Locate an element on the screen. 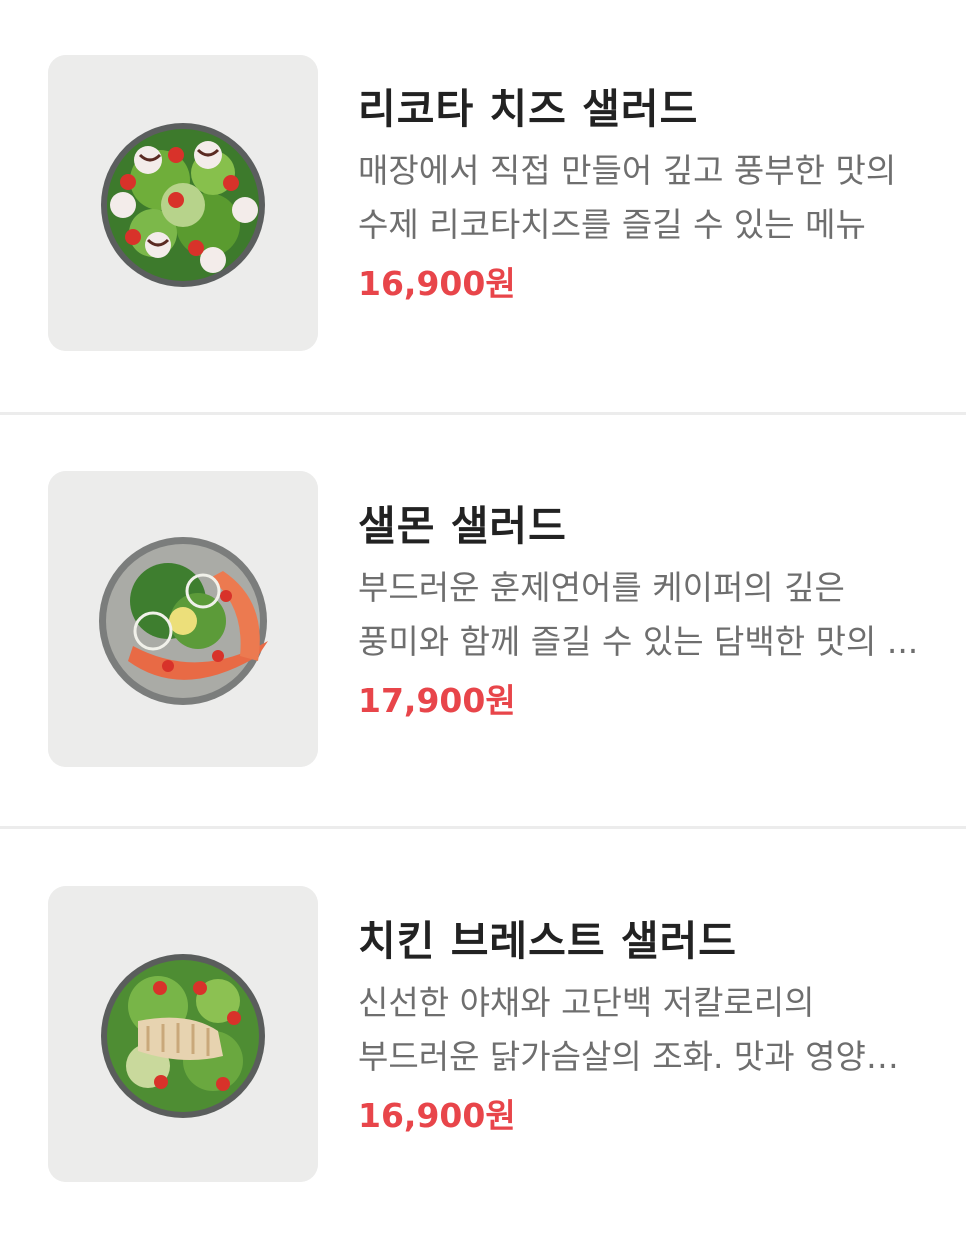  menu-item-price: 17,900원 is located at coordinates (437, 700).